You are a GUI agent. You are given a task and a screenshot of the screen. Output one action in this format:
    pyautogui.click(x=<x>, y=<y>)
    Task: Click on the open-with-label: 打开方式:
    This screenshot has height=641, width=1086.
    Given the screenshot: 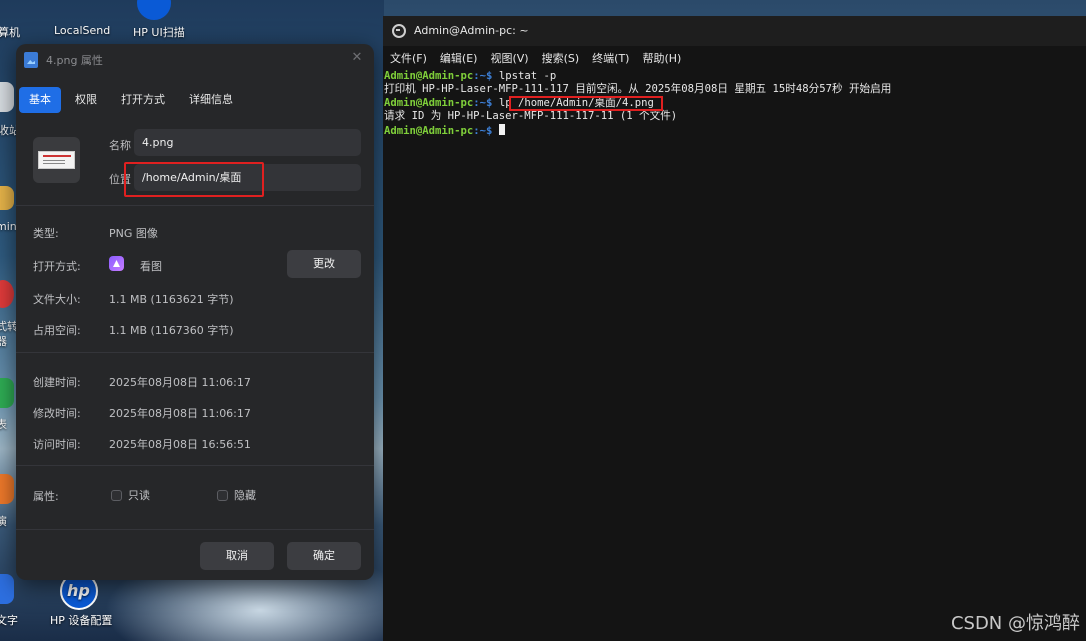 What is the action you would take?
    pyautogui.click(x=57, y=266)
    